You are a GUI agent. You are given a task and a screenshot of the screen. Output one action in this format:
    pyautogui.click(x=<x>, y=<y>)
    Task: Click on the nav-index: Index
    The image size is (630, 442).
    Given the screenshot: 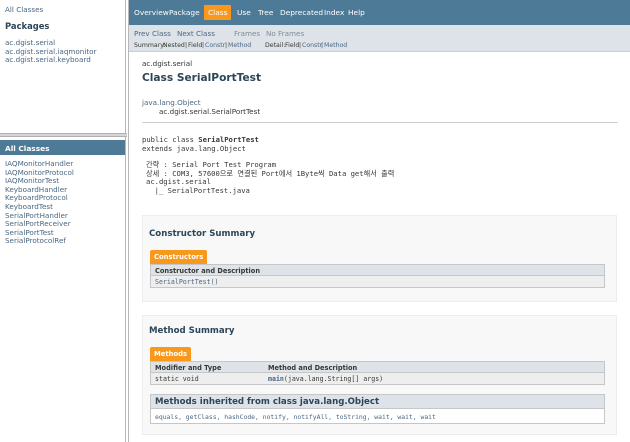 What is the action you would take?
    pyautogui.click(x=334, y=12)
    